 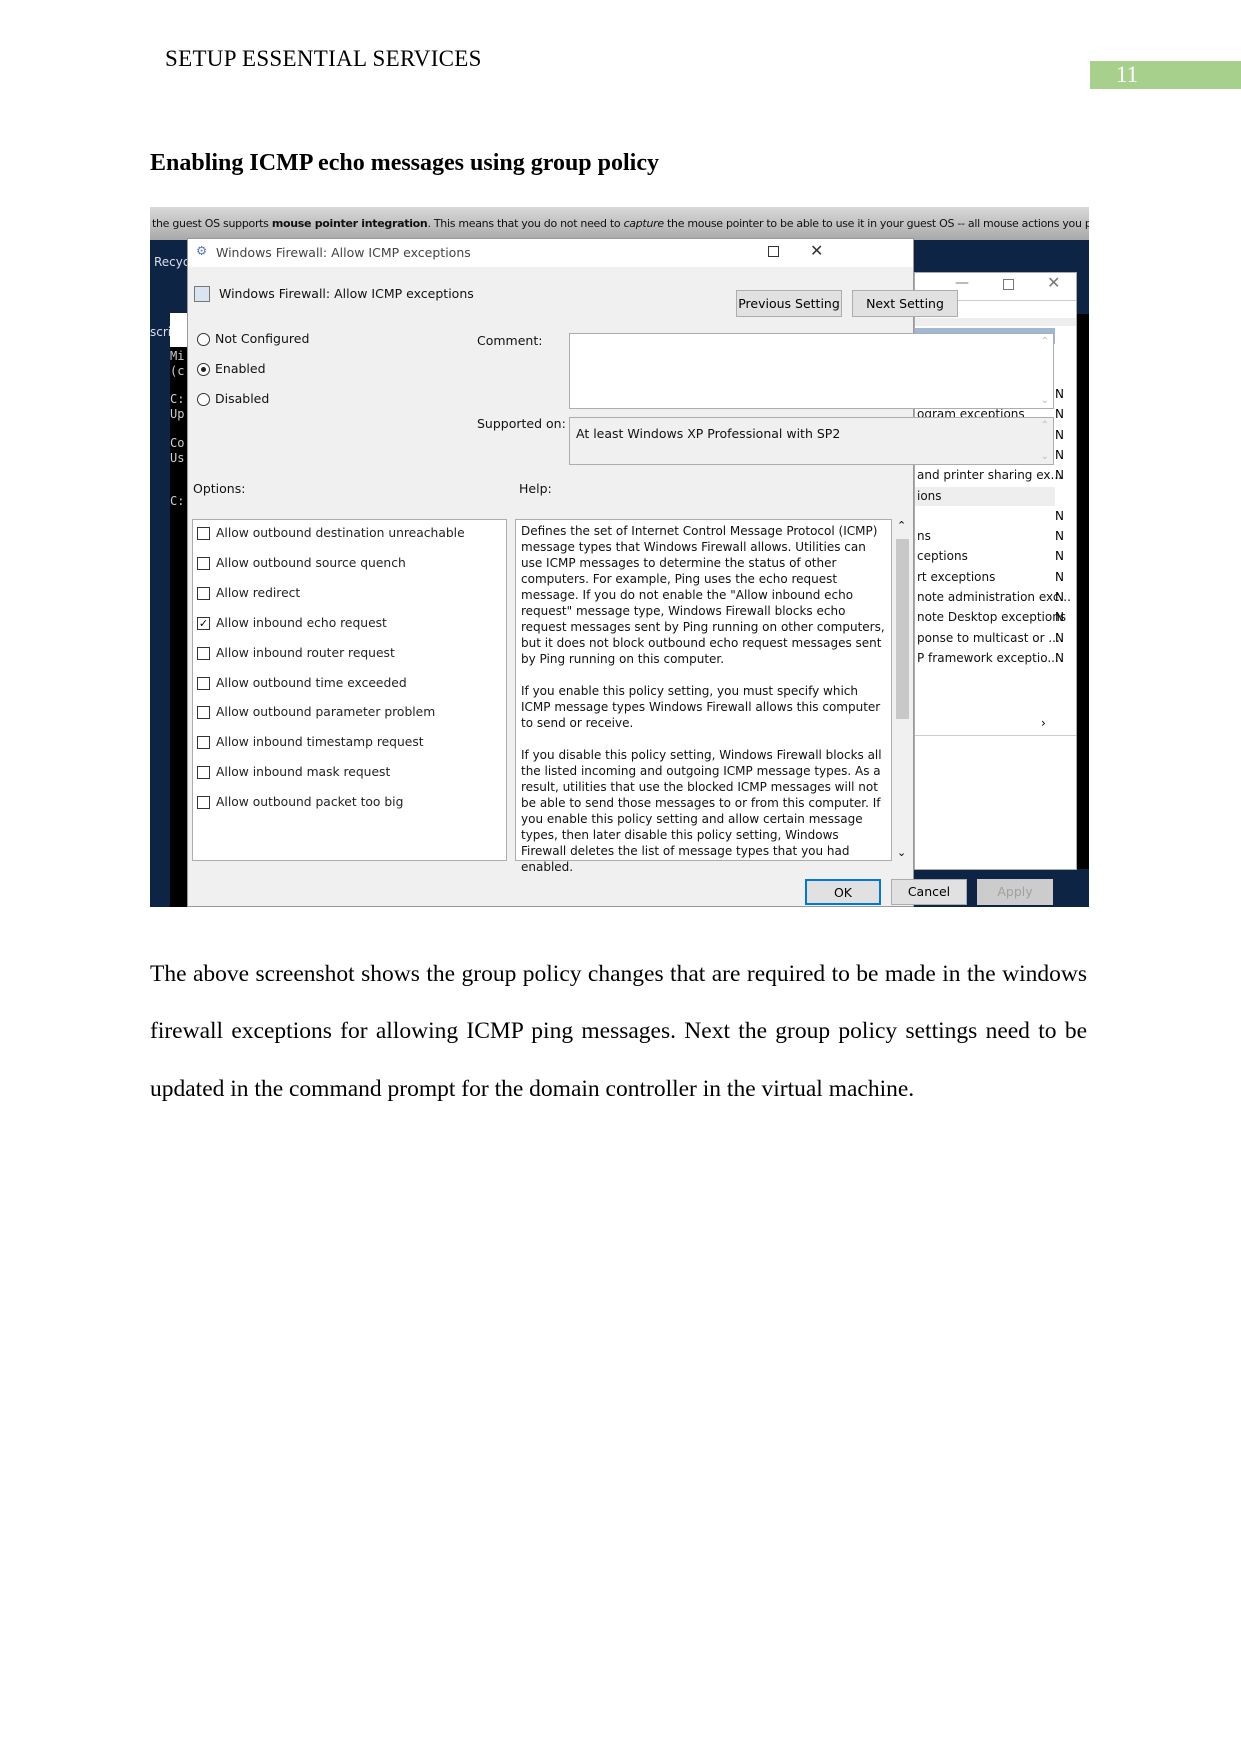 I want to click on radio-label: Disabled, so click(x=242, y=398).